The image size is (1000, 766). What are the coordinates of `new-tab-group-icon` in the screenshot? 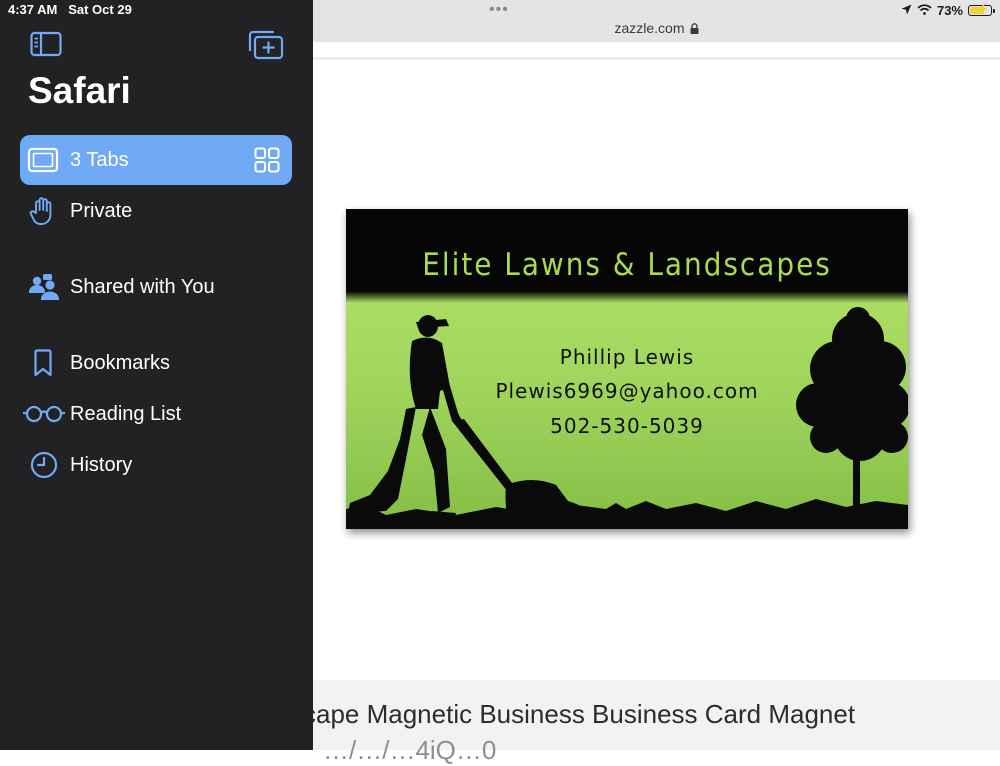 It's located at (266, 45).